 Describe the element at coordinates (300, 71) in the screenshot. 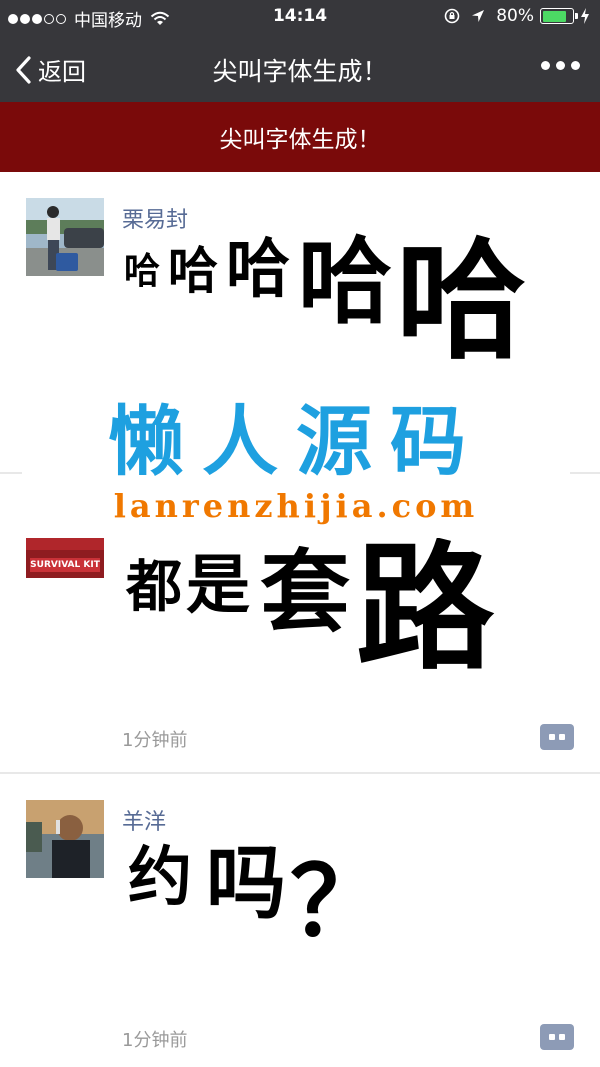

I see `page-title: 尖叫字体生成！` at that location.